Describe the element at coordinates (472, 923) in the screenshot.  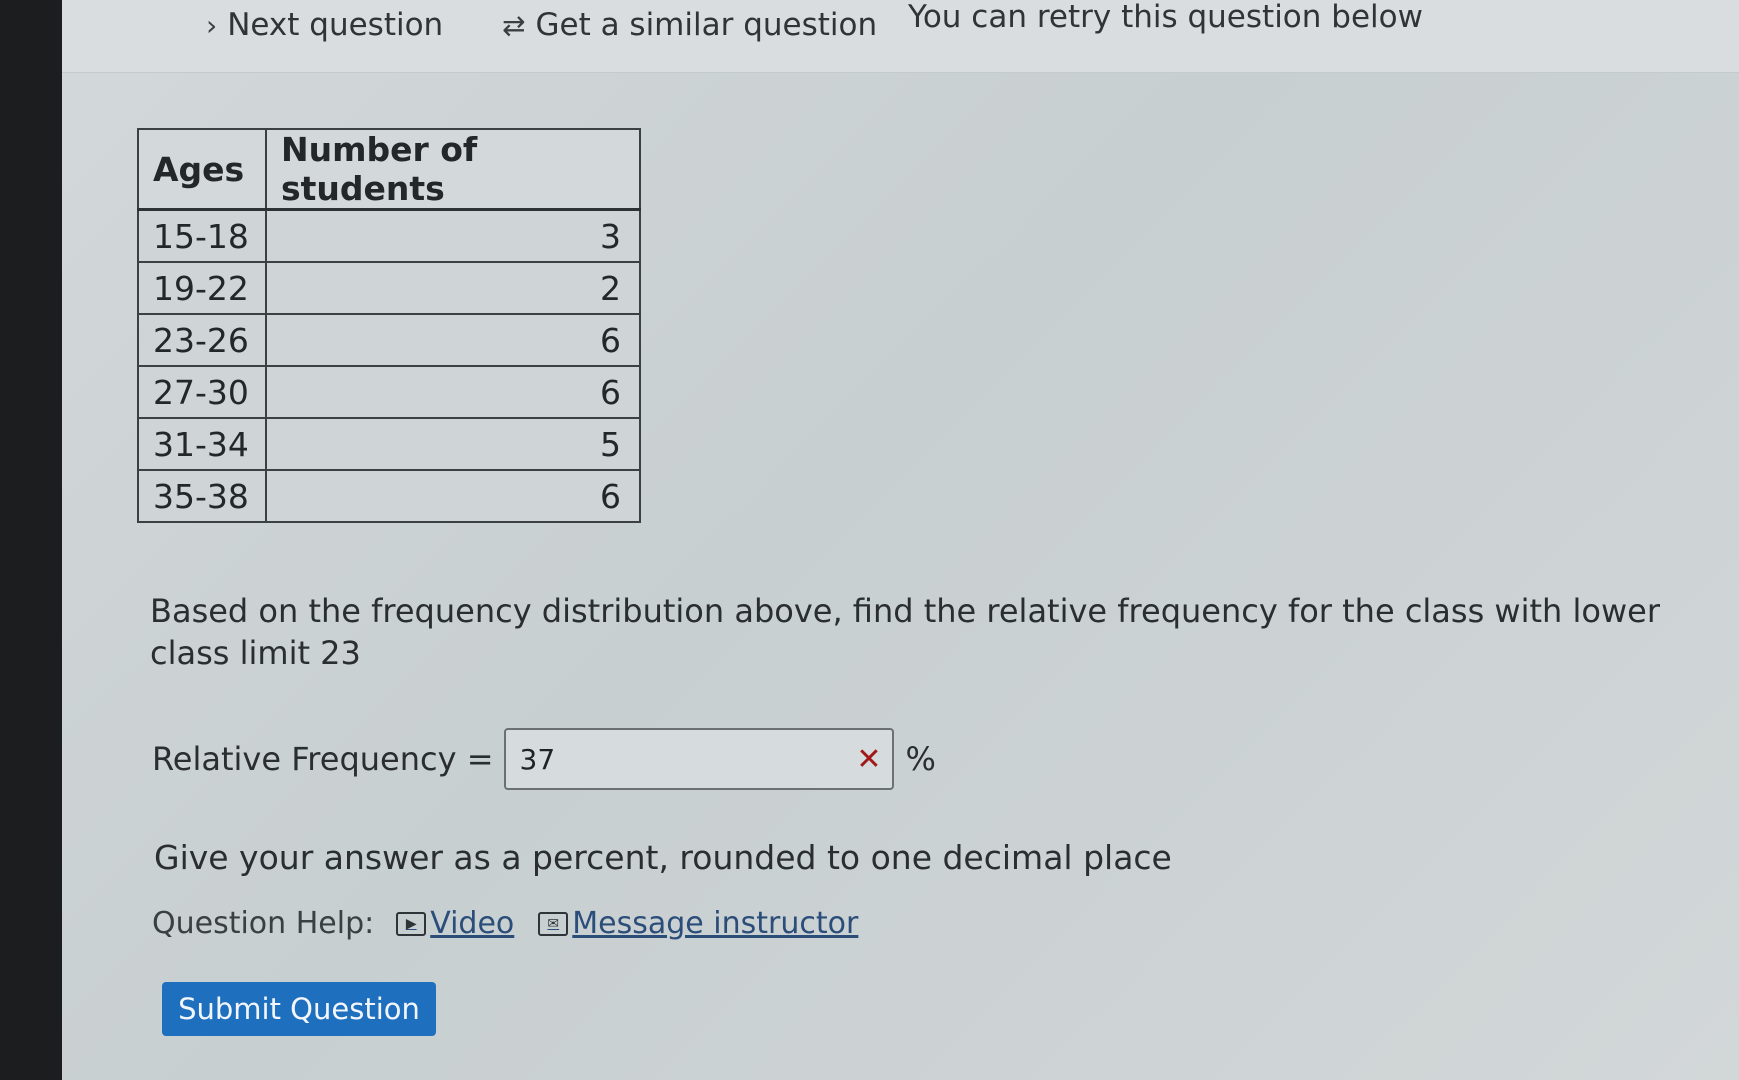
I see `video-link-label: Video` at that location.